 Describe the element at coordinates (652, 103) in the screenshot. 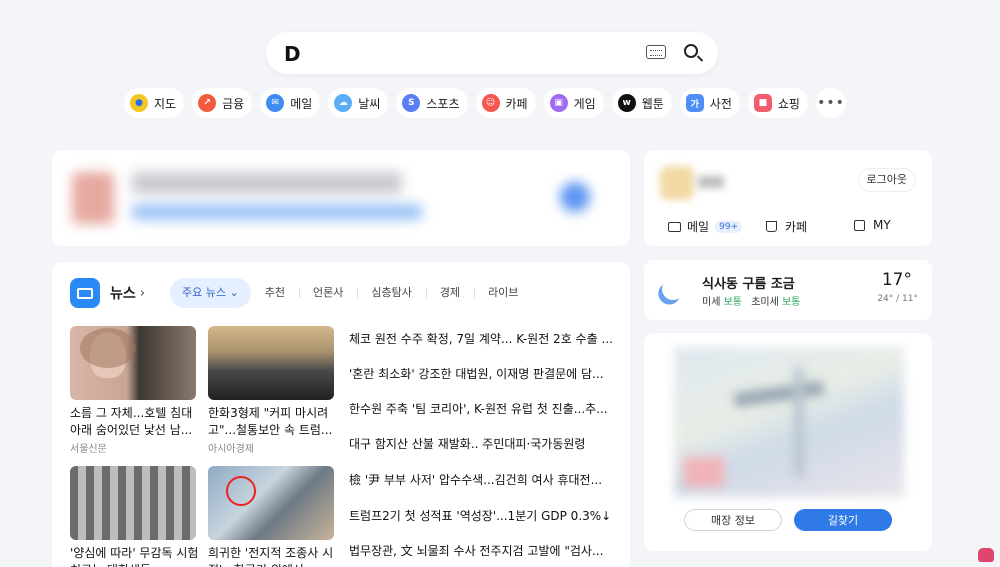

I see `quick-link-label: 웹툰` at that location.